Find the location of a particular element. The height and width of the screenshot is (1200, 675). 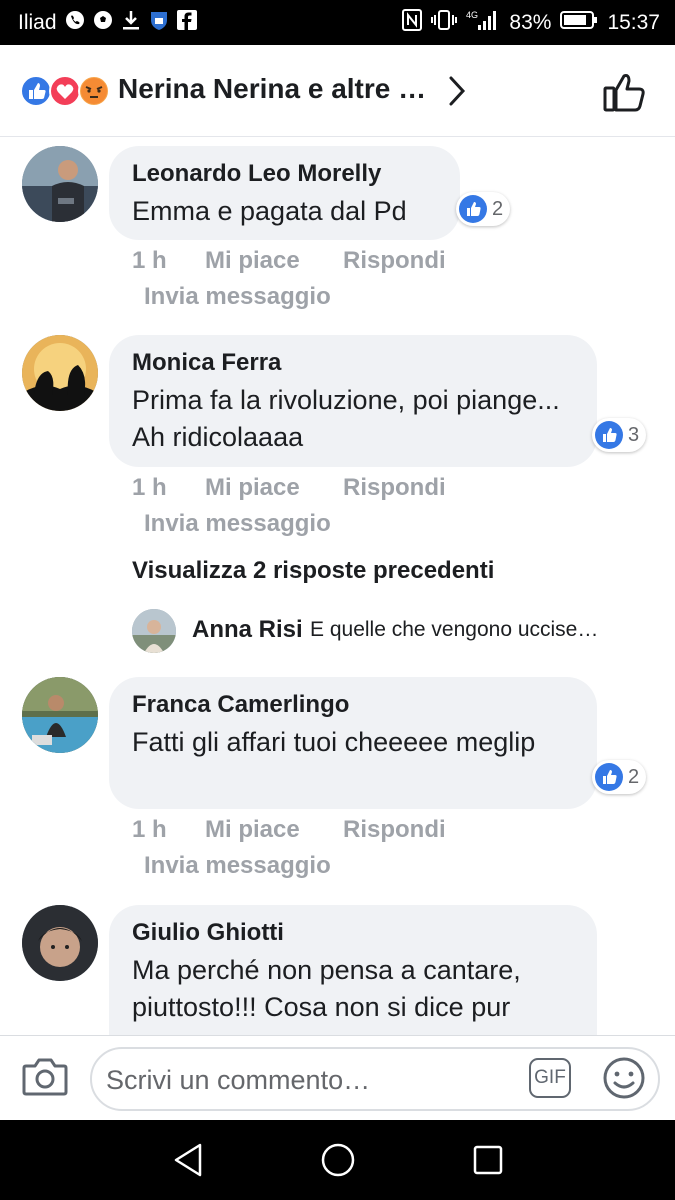

comment-text: Emma e pagata dal Pd is located at coordinates (269, 211).